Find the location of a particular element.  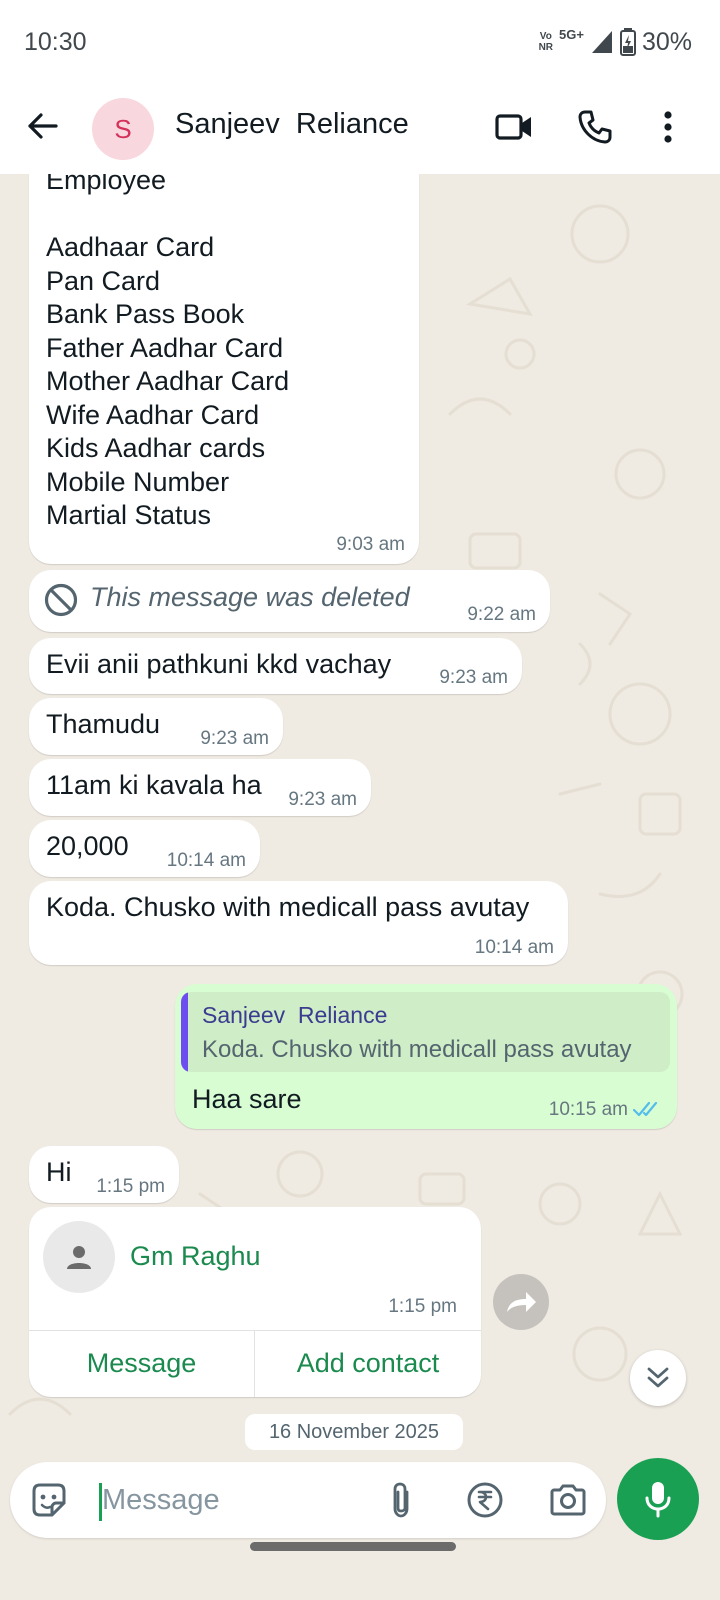

rupee-payment-icon is located at coordinates (485, 1500).